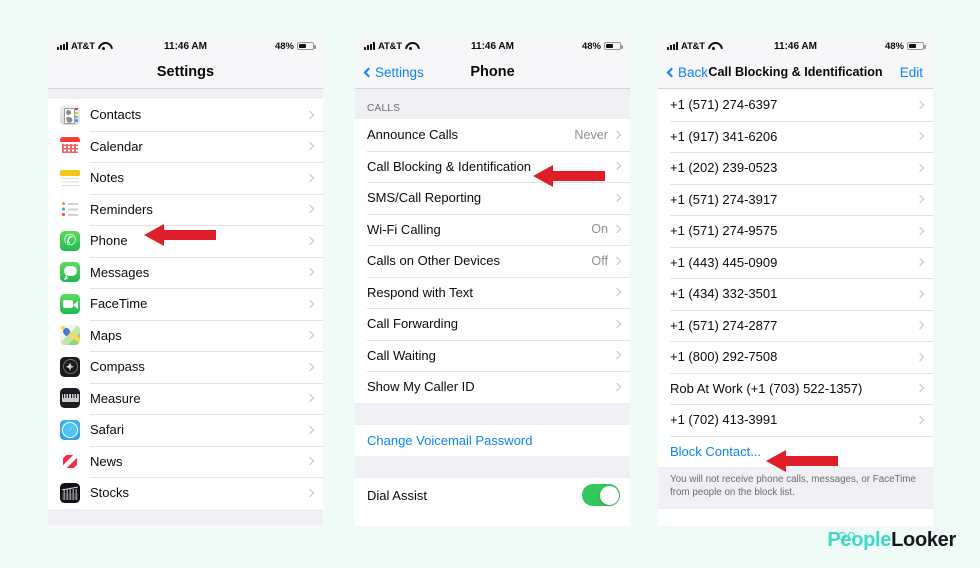 Image resolution: width=980 pixels, height=568 pixels. I want to click on row-value: Off, so click(599, 260).